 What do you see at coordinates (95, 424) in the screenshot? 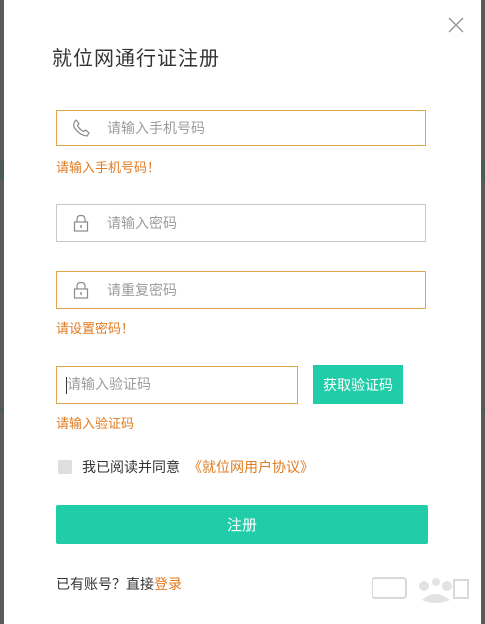
I see `verify-code-error: 请输入验证码` at bounding box center [95, 424].